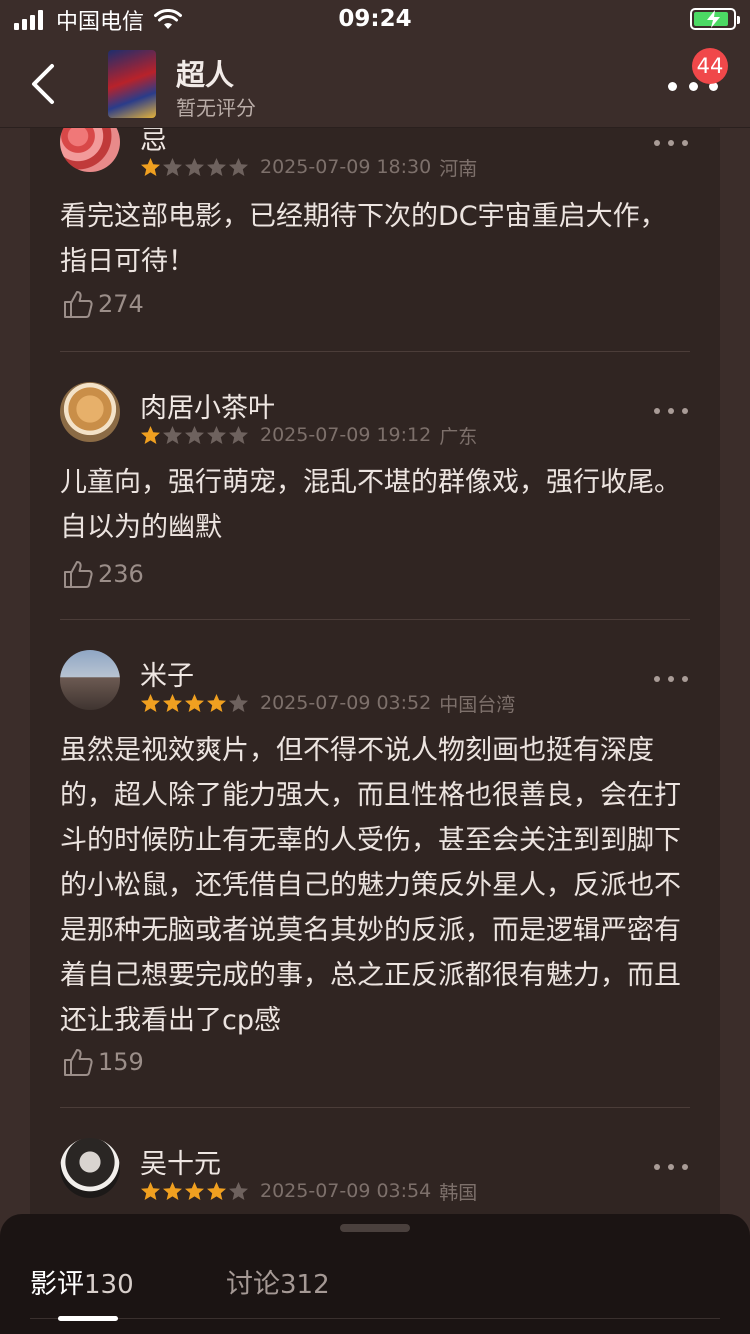  I want to click on movie-poster-thumbnail, so click(132, 84).